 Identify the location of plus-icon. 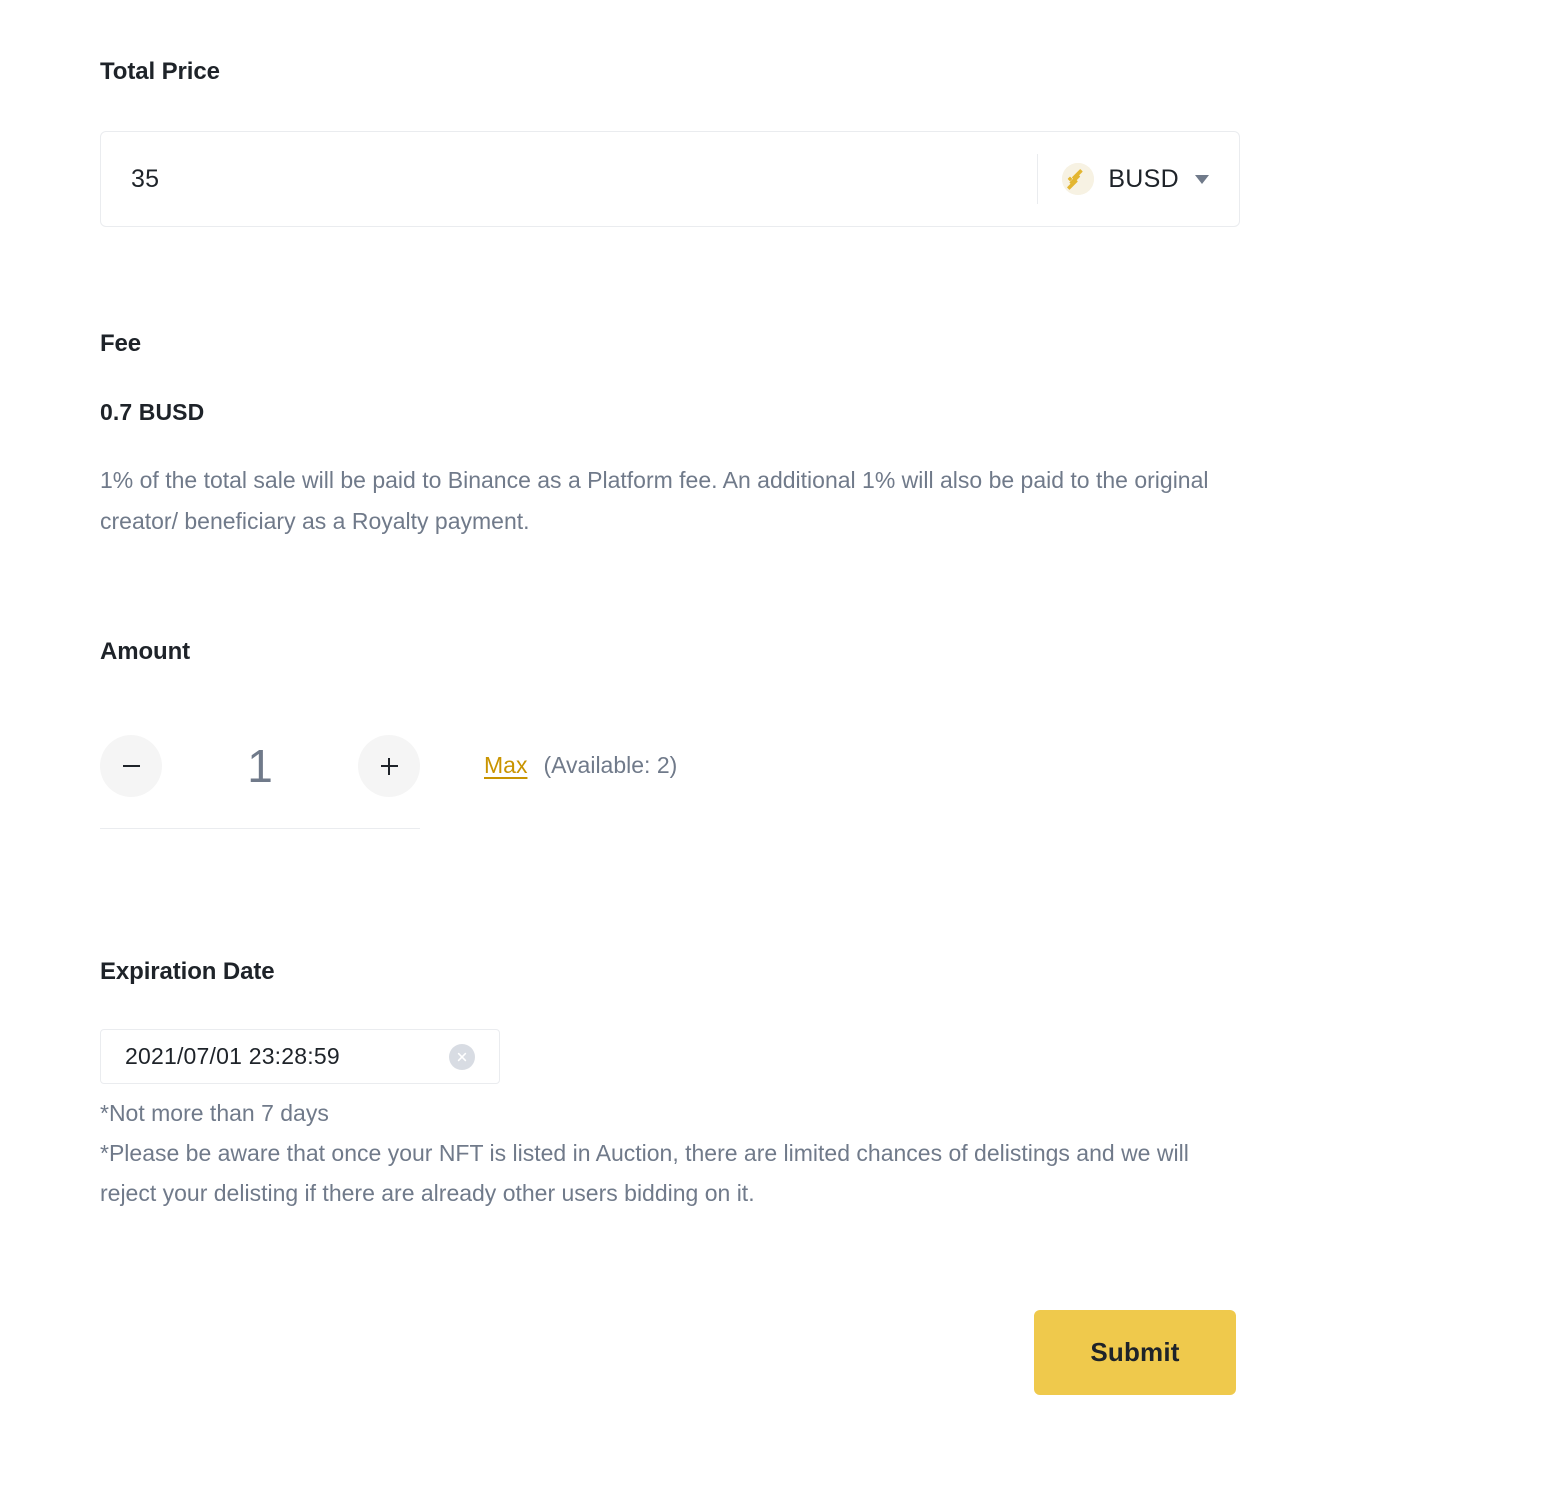
(389, 766).